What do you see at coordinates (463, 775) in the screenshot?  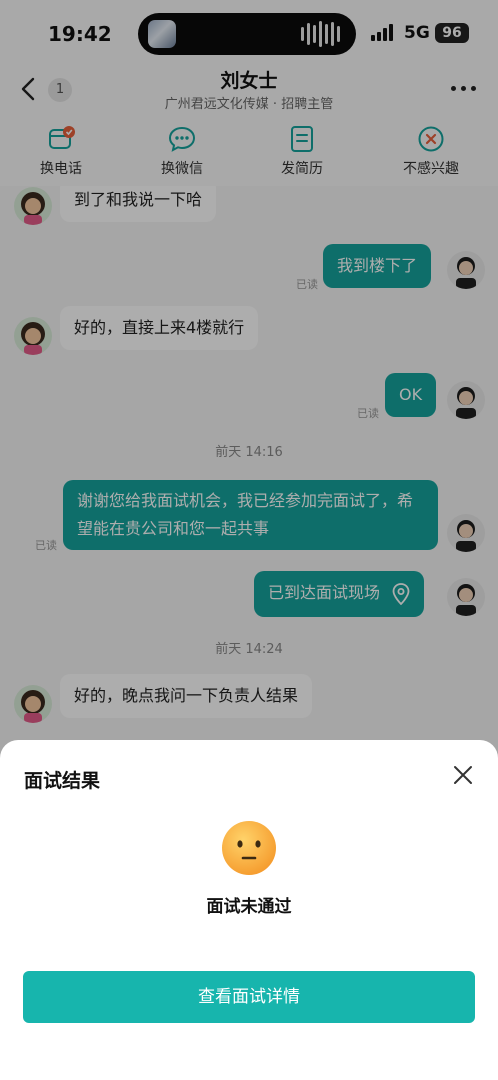 I see `close-icon` at bounding box center [463, 775].